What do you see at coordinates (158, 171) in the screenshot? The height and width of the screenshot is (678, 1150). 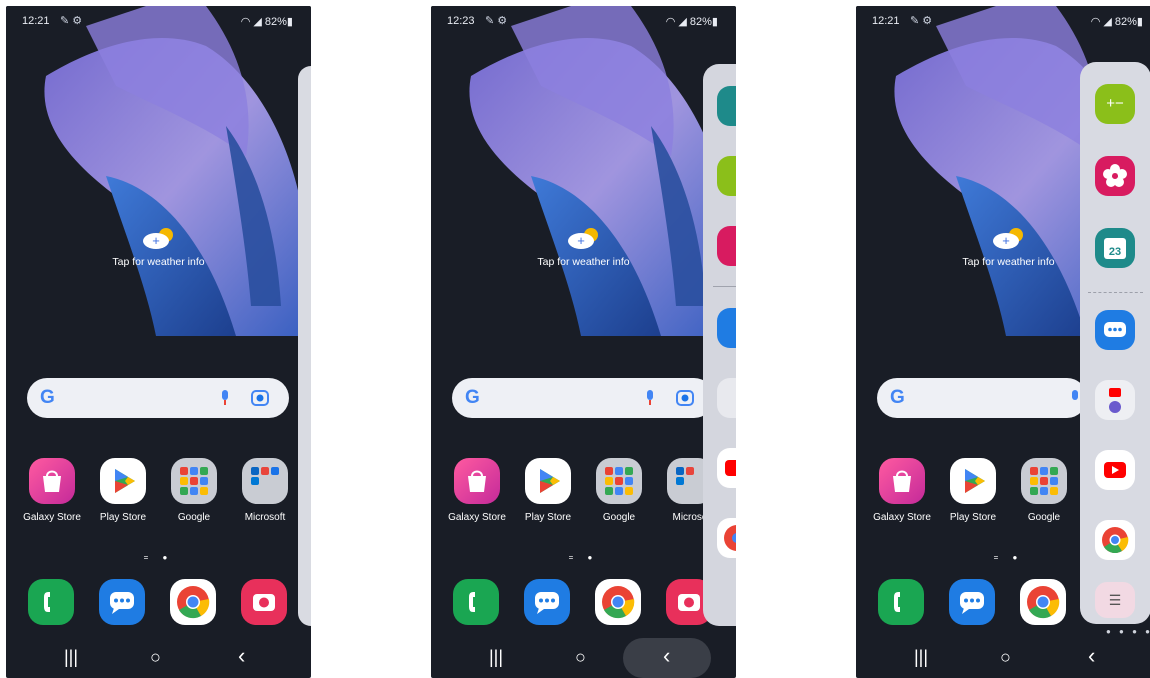 I see `wallpaper` at bounding box center [158, 171].